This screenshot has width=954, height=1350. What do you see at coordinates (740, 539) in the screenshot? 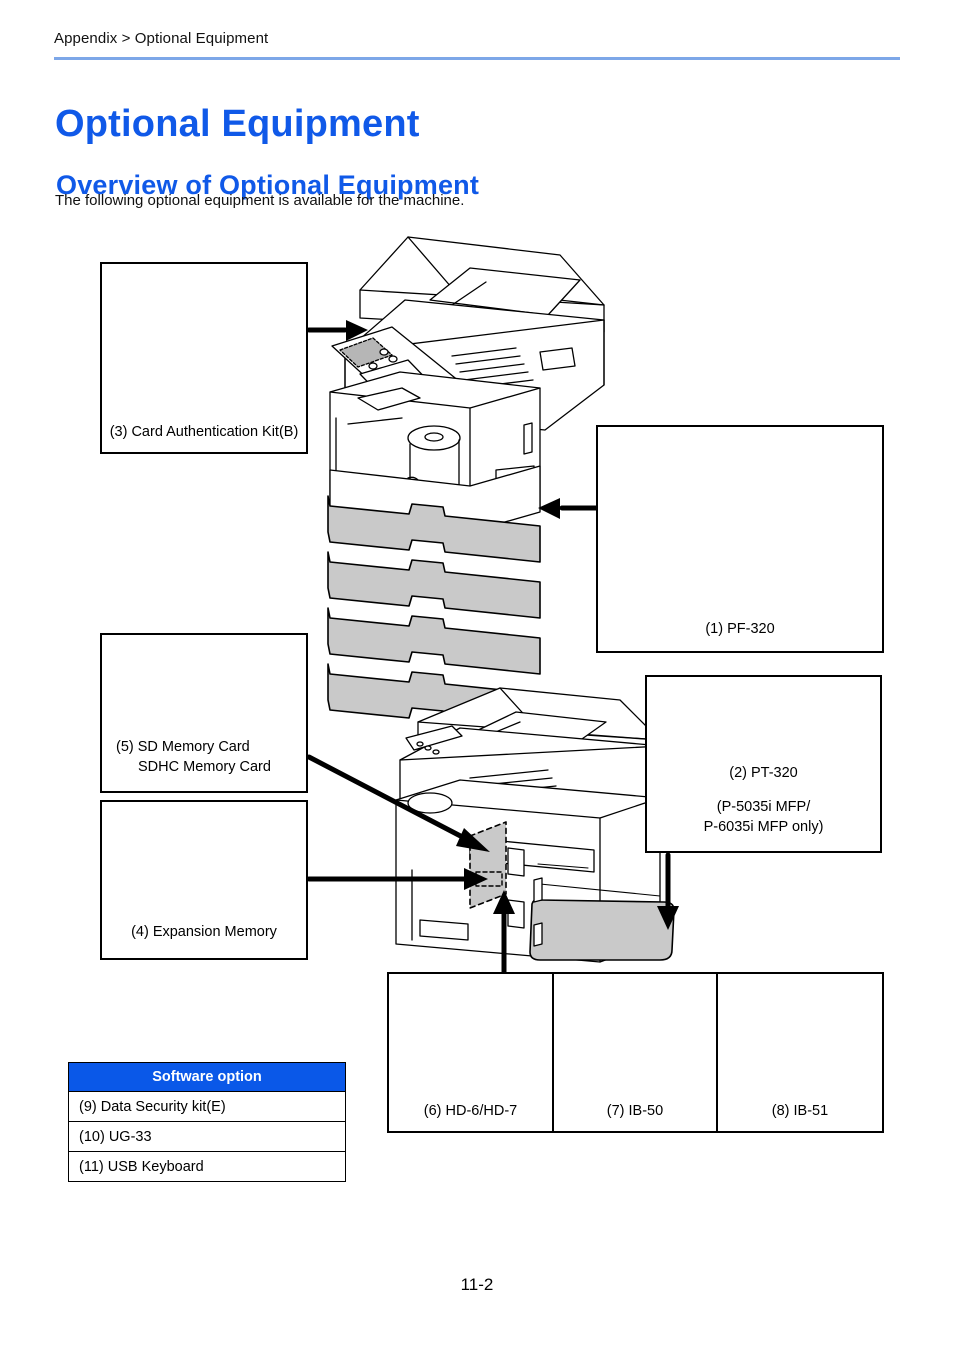
I see `callout-pf-320: (1) PF-320` at bounding box center [740, 539].